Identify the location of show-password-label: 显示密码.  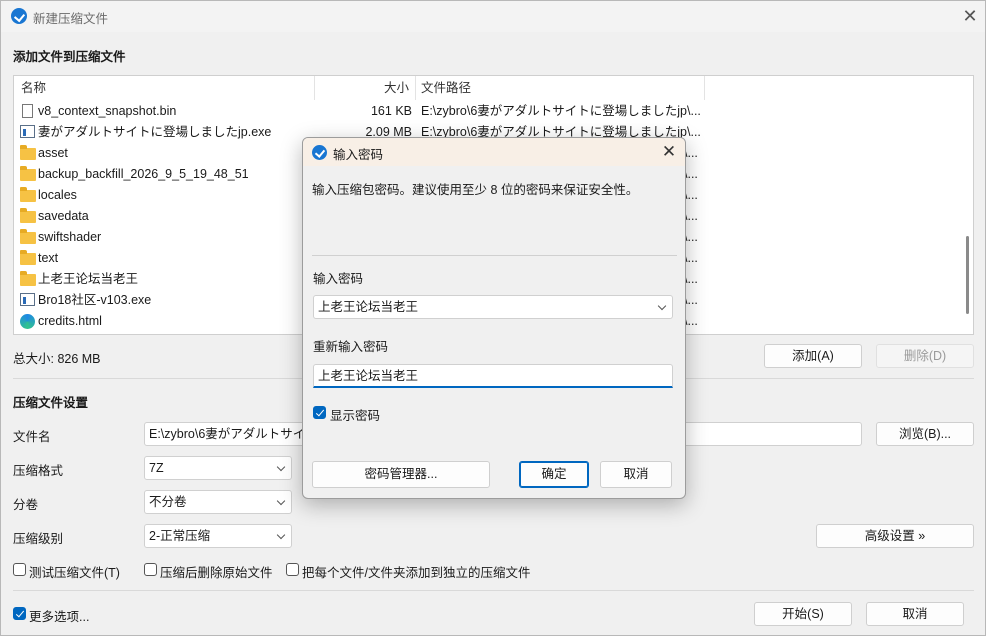
(355, 414).